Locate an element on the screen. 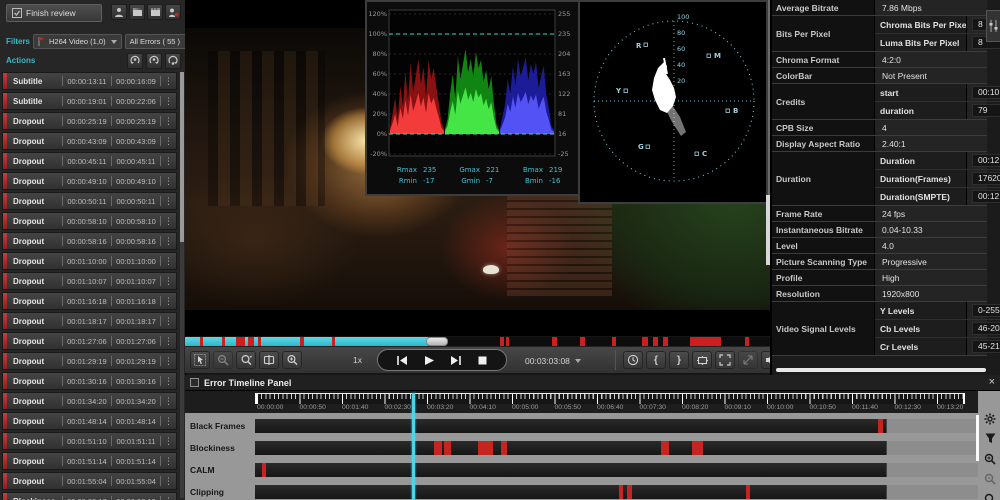 The image size is (1000, 500). user-flag-icon is located at coordinates (173, 12).